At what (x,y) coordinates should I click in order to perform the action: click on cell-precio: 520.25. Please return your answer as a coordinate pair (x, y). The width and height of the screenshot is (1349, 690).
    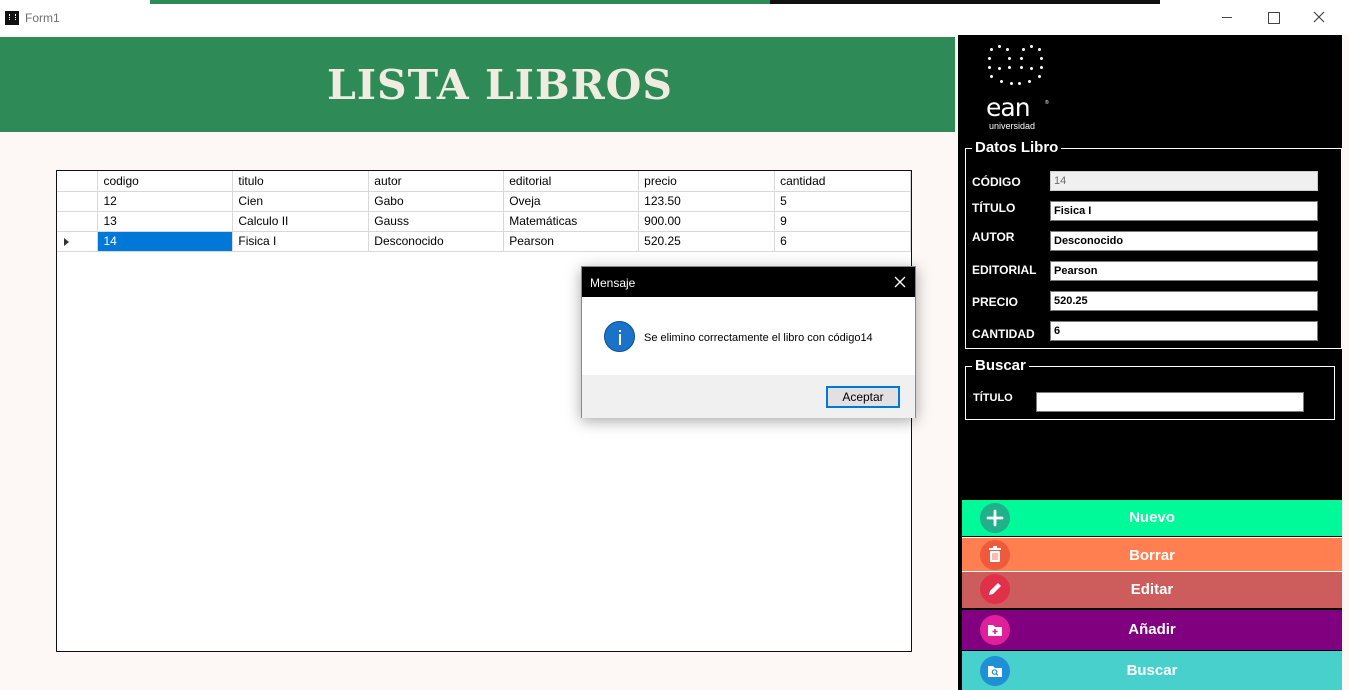
    Looking at the image, I should click on (707, 241).